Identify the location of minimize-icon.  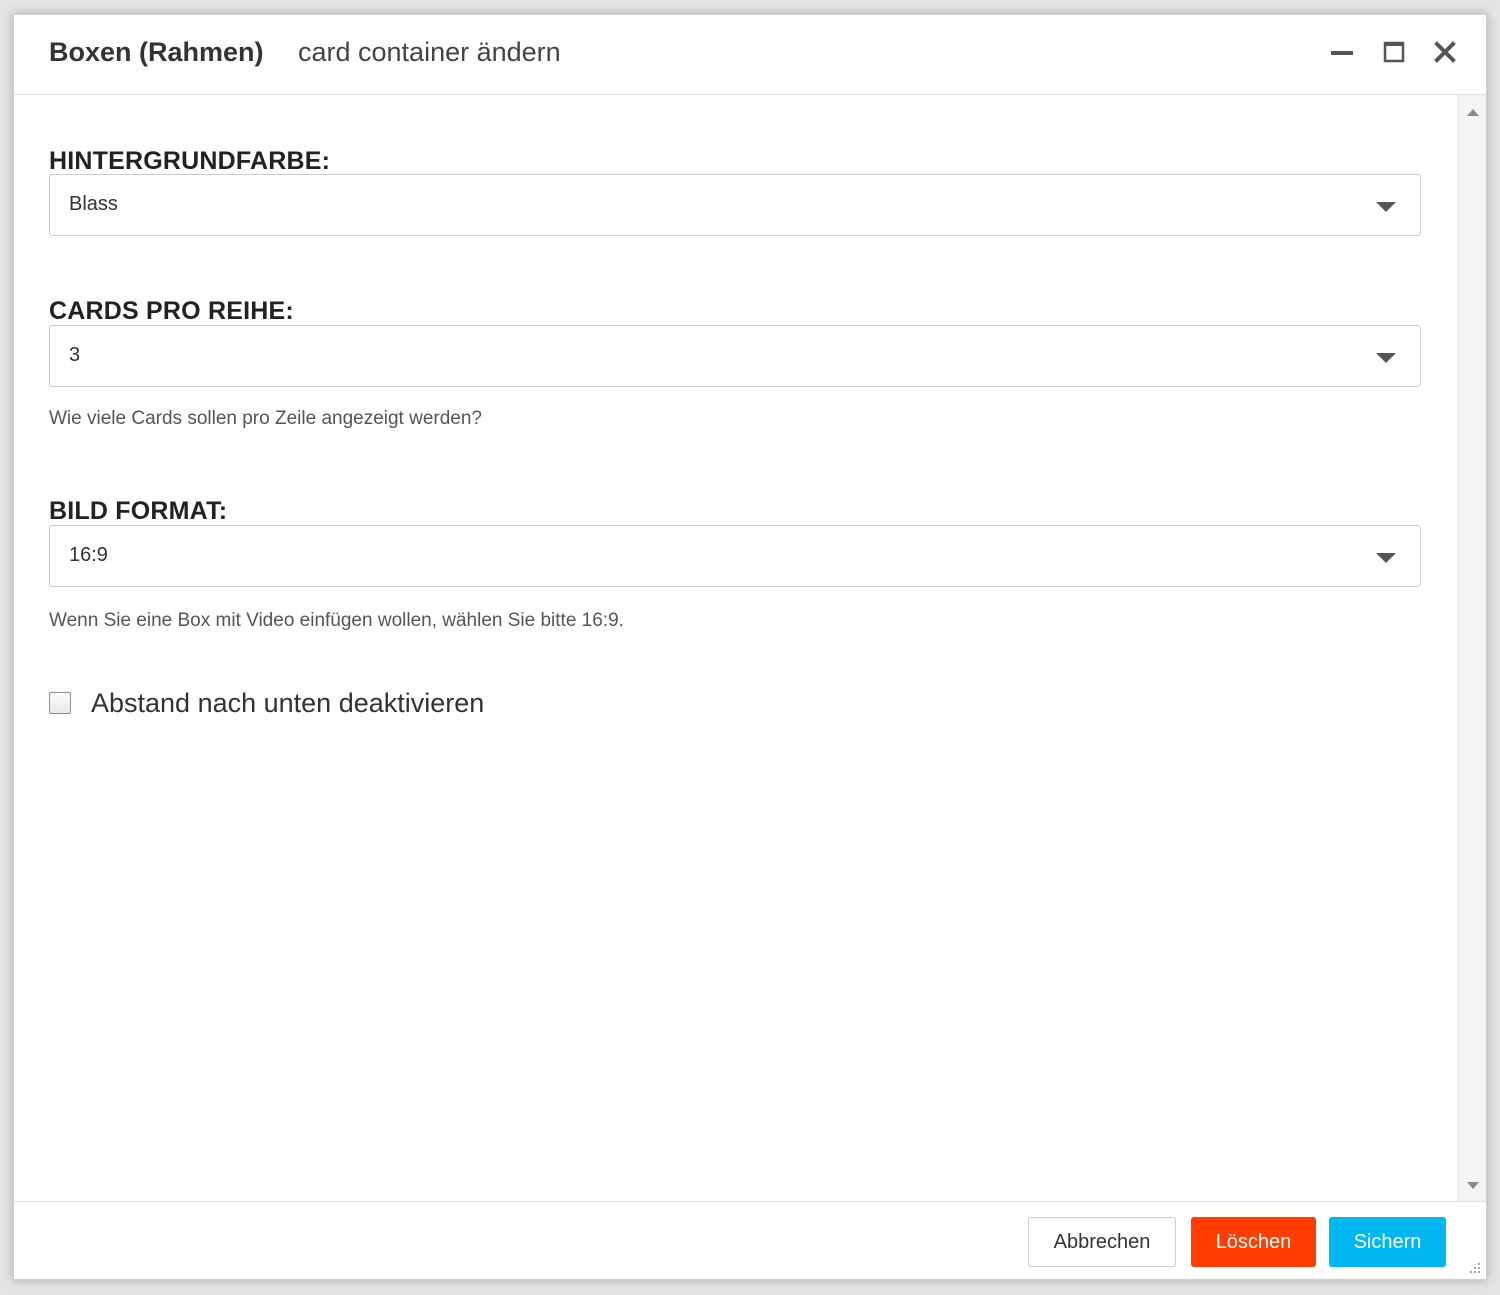
(1342, 53).